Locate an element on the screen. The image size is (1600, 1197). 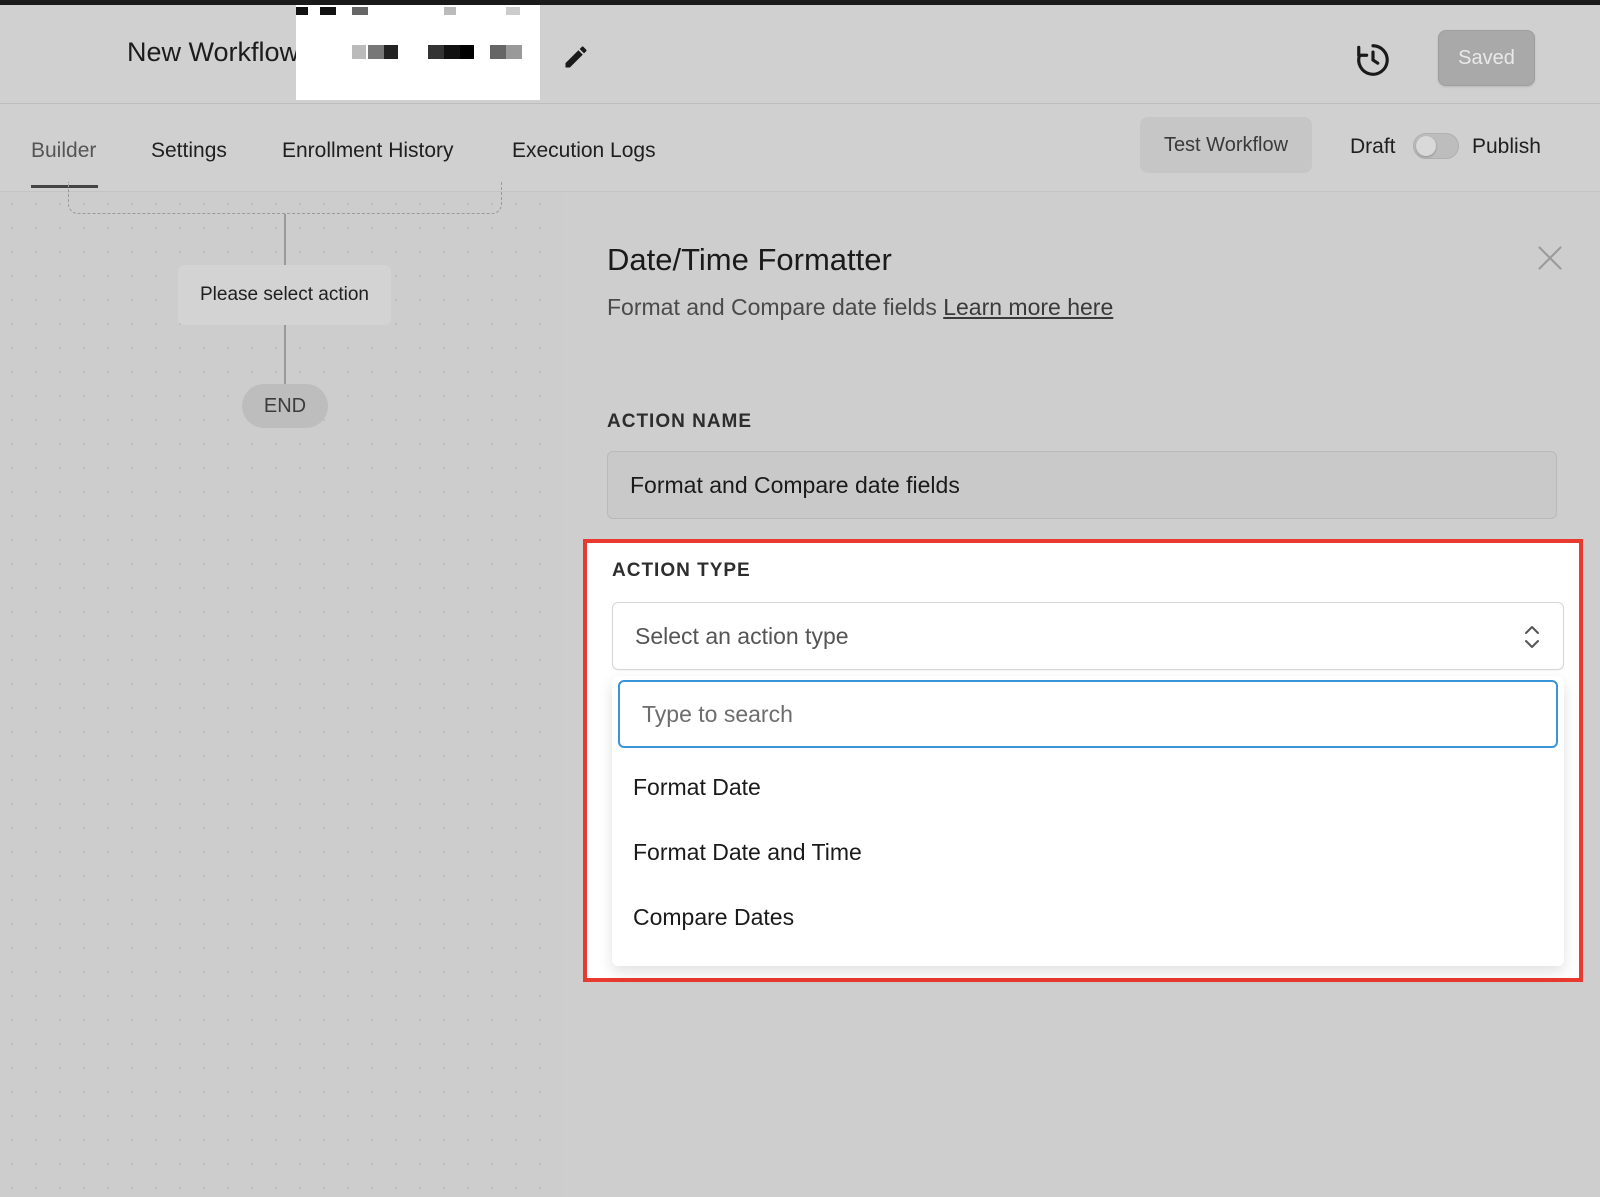
option-format-date-and-time: Format Date and Time is located at coordinates (1088, 852).